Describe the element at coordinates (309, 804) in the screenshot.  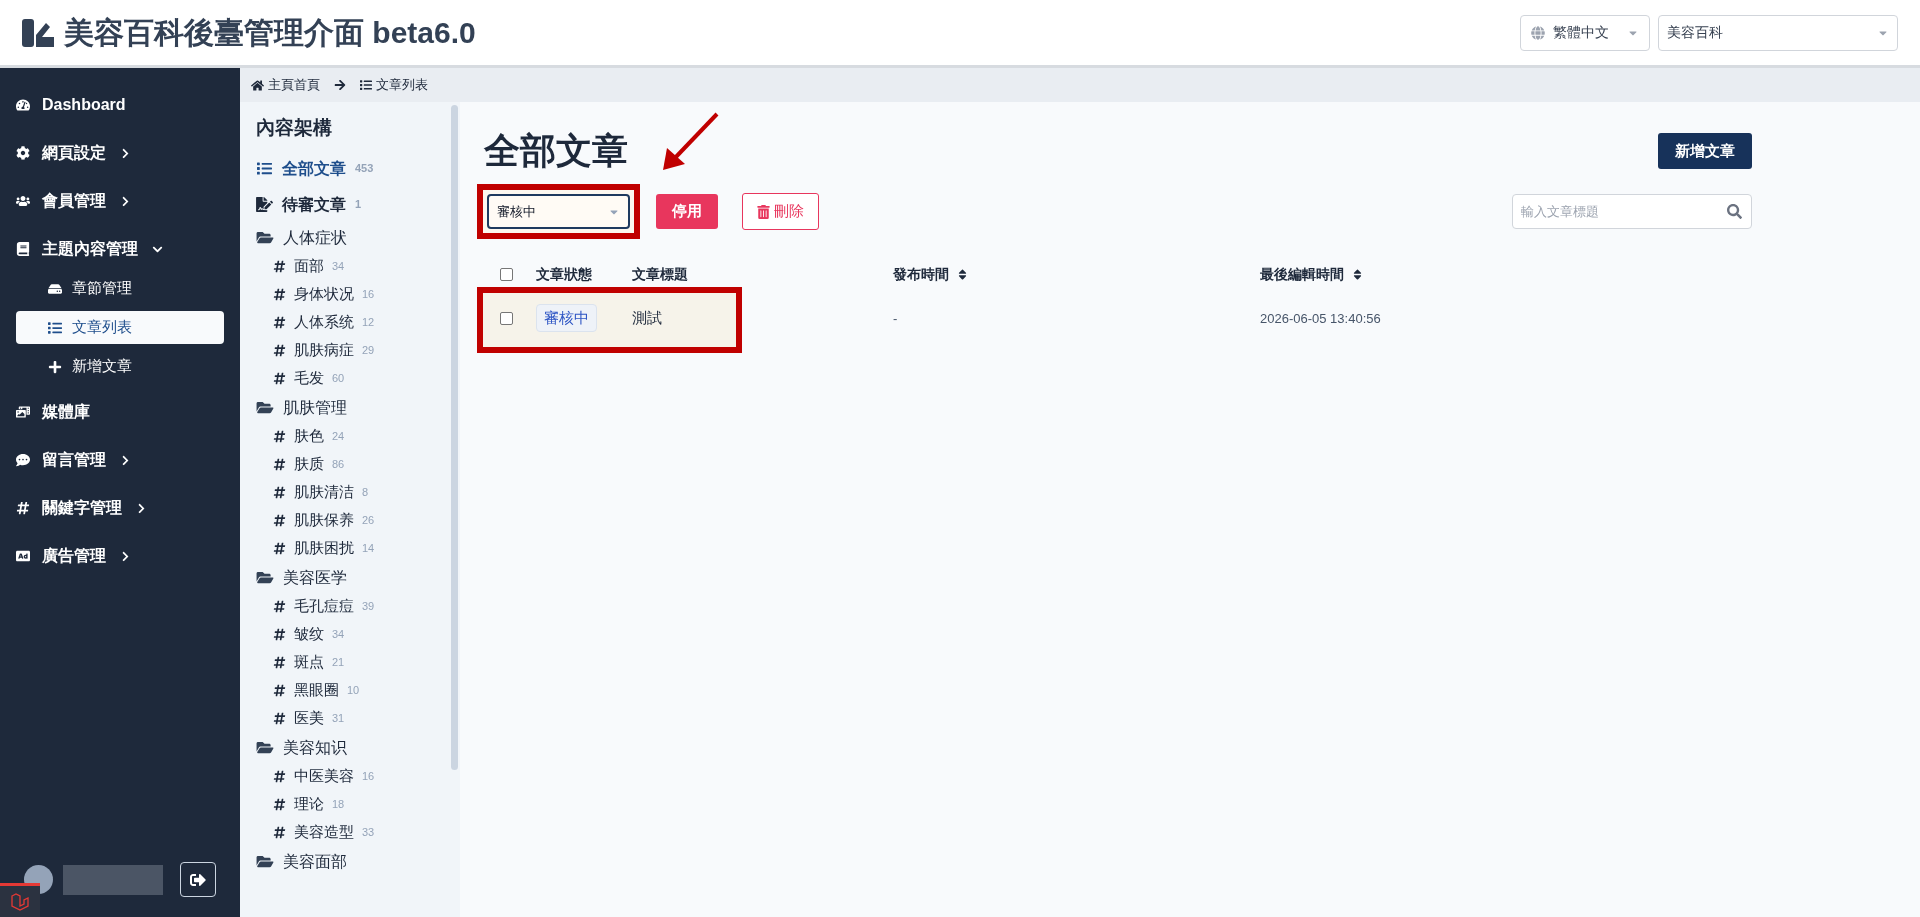
I see `tag-label: 理论` at that location.